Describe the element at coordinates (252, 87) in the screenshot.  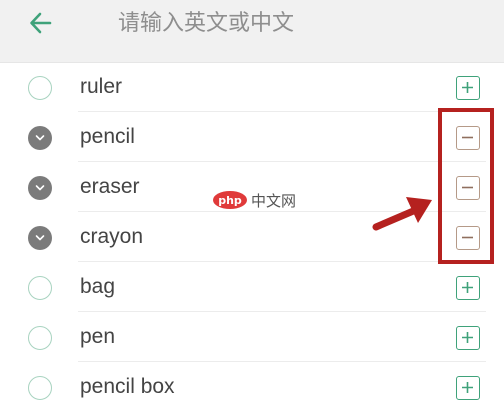
I see `list-item: ruler` at that location.